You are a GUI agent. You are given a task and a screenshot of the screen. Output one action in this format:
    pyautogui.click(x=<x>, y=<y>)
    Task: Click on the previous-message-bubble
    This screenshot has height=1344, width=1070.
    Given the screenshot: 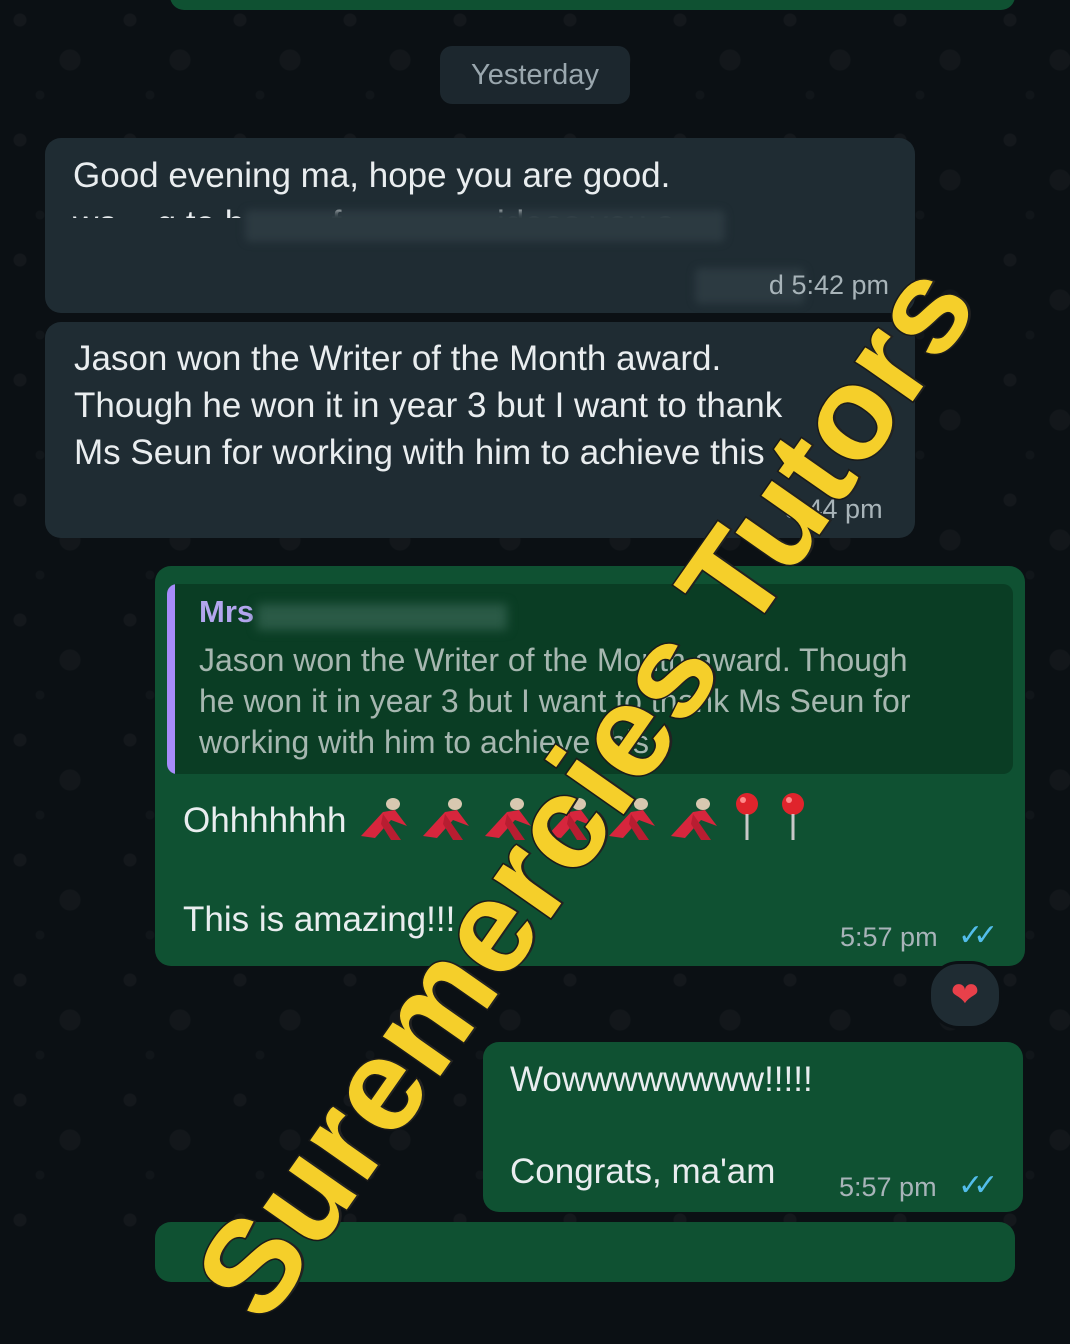 What is the action you would take?
    pyautogui.click(x=592, y=5)
    